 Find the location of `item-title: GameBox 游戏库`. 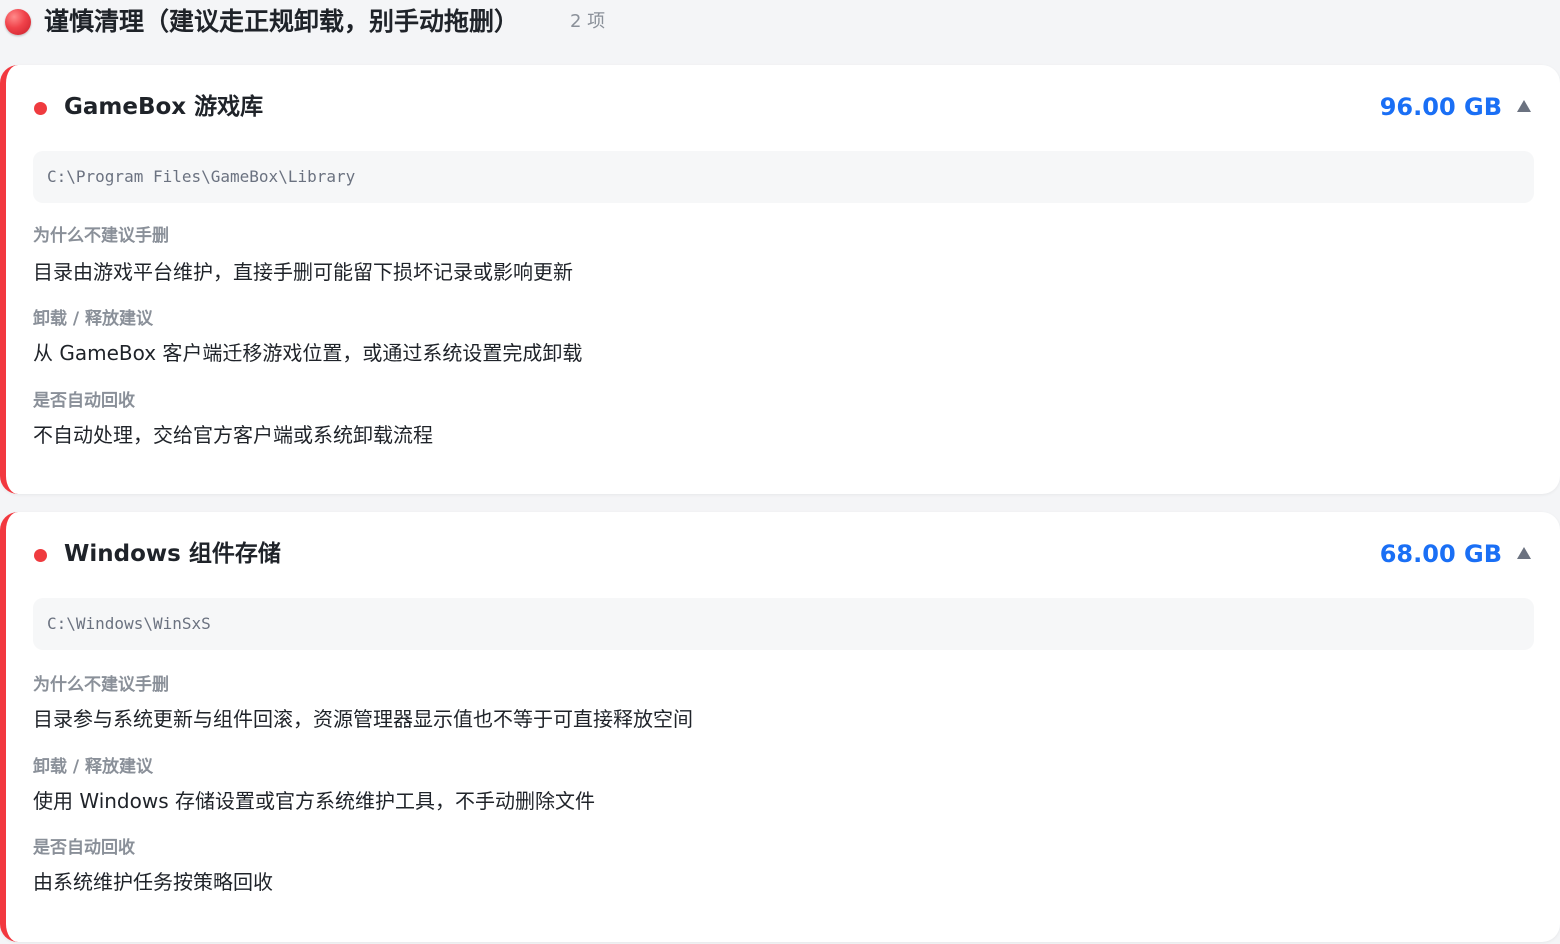

item-title: GameBox 游戏库 is located at coordinates (164, 107).